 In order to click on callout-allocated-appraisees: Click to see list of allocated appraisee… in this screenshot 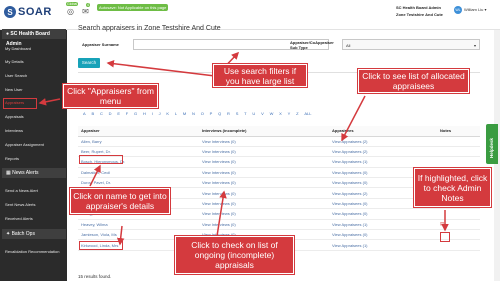, I will do `click(413, 81)`.